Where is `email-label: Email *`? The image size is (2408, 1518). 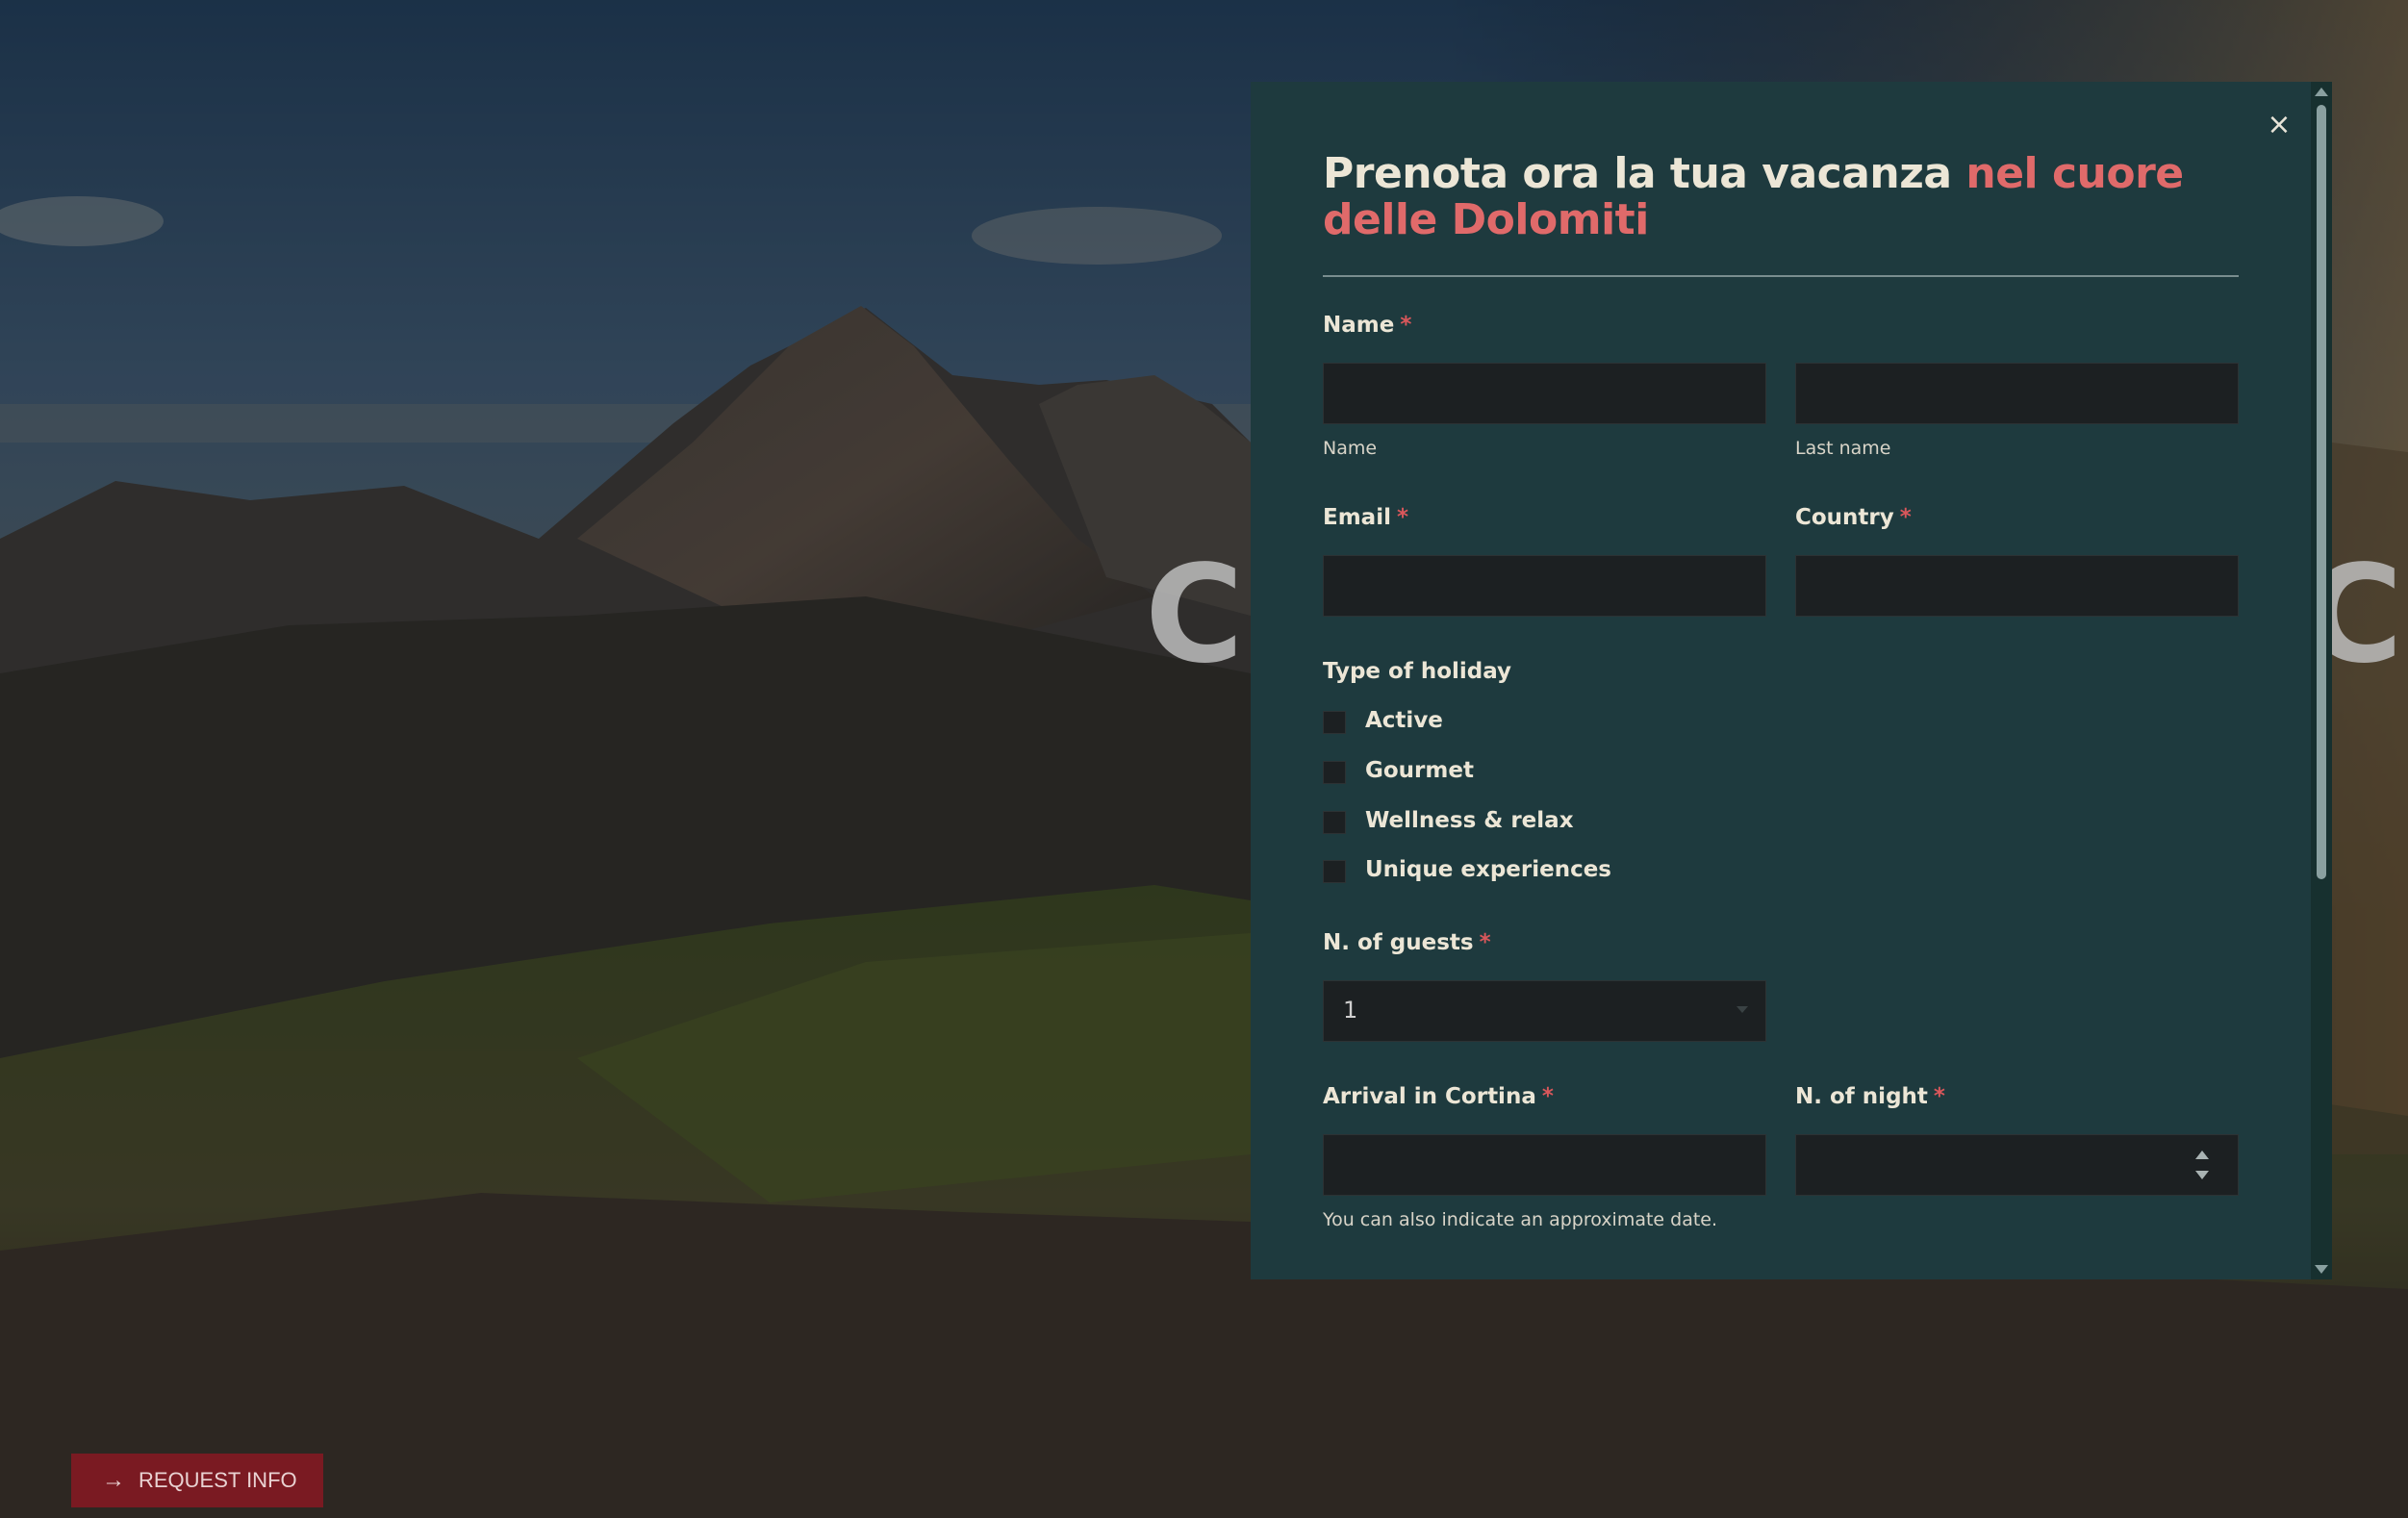 email-label: Email * is located at coordinates (1365, 517).